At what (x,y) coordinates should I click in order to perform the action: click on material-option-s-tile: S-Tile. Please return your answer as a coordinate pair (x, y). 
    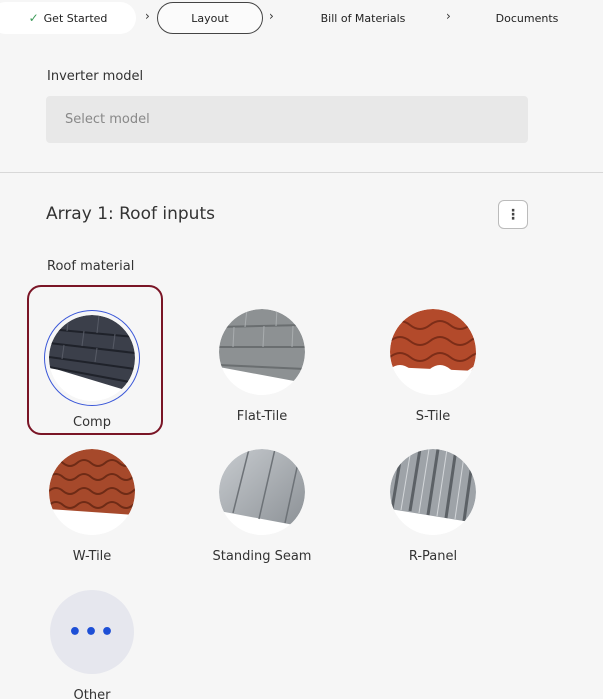
    Looking at the image, I should click on (433, 366).